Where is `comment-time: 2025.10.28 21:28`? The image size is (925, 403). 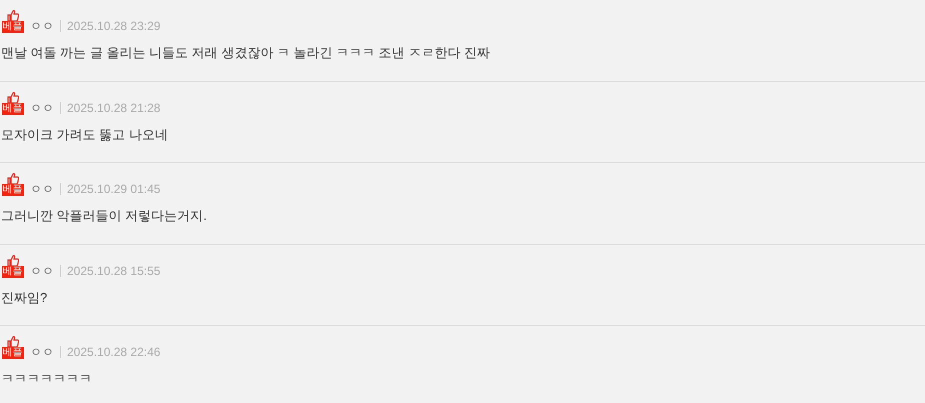
comment-time: 2025.10.28 21:28 is located at coordinates (113, 107).